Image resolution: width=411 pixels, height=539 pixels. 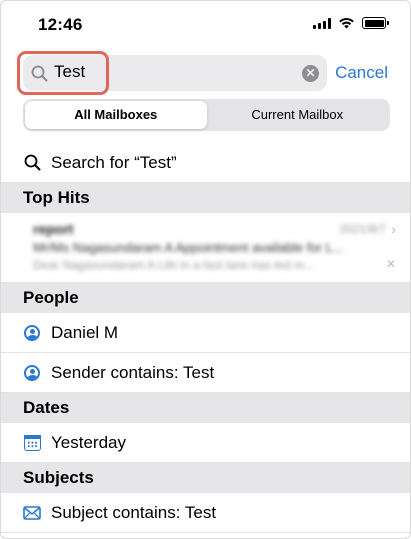 What do you see at coordinates (362, 229) in the screenshot?
I see `message-date: 2021/8/7` at bounding box center [362, 229].